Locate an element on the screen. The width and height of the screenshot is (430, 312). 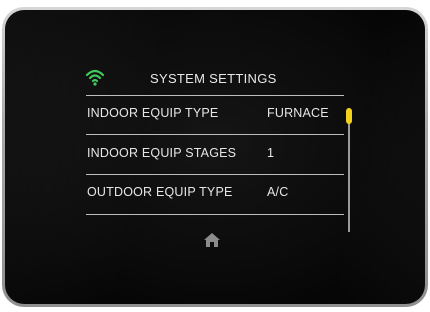
setting-label: INDOOR EQUIP STAGES is located at coordinates (162, 153).